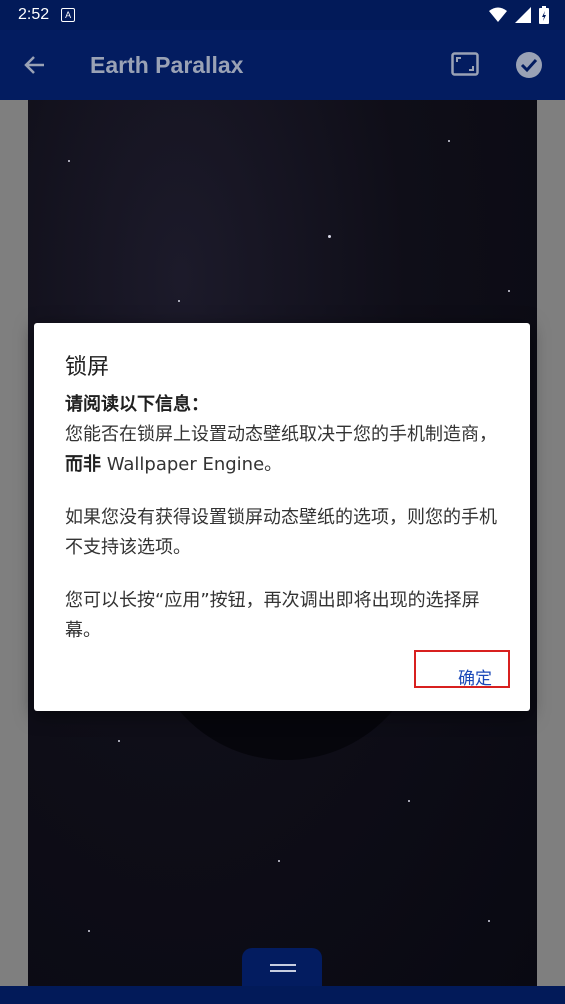  Describe the element at coordinates (68, 15) in the screenshot. I see `notification-icon: A` at that location.